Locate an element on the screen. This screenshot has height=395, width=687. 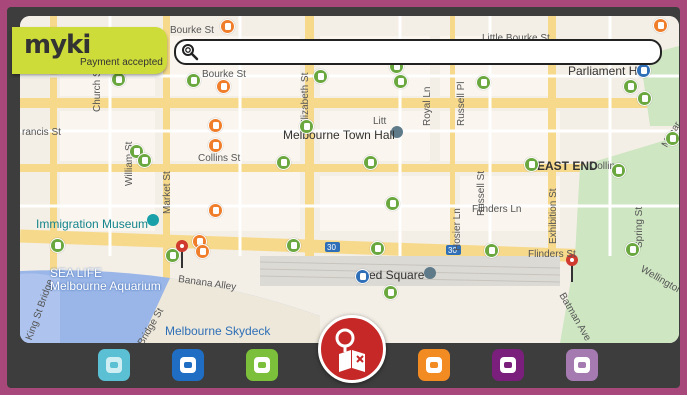
payment-status: Payment accepted is located at coordinates (121, 62).